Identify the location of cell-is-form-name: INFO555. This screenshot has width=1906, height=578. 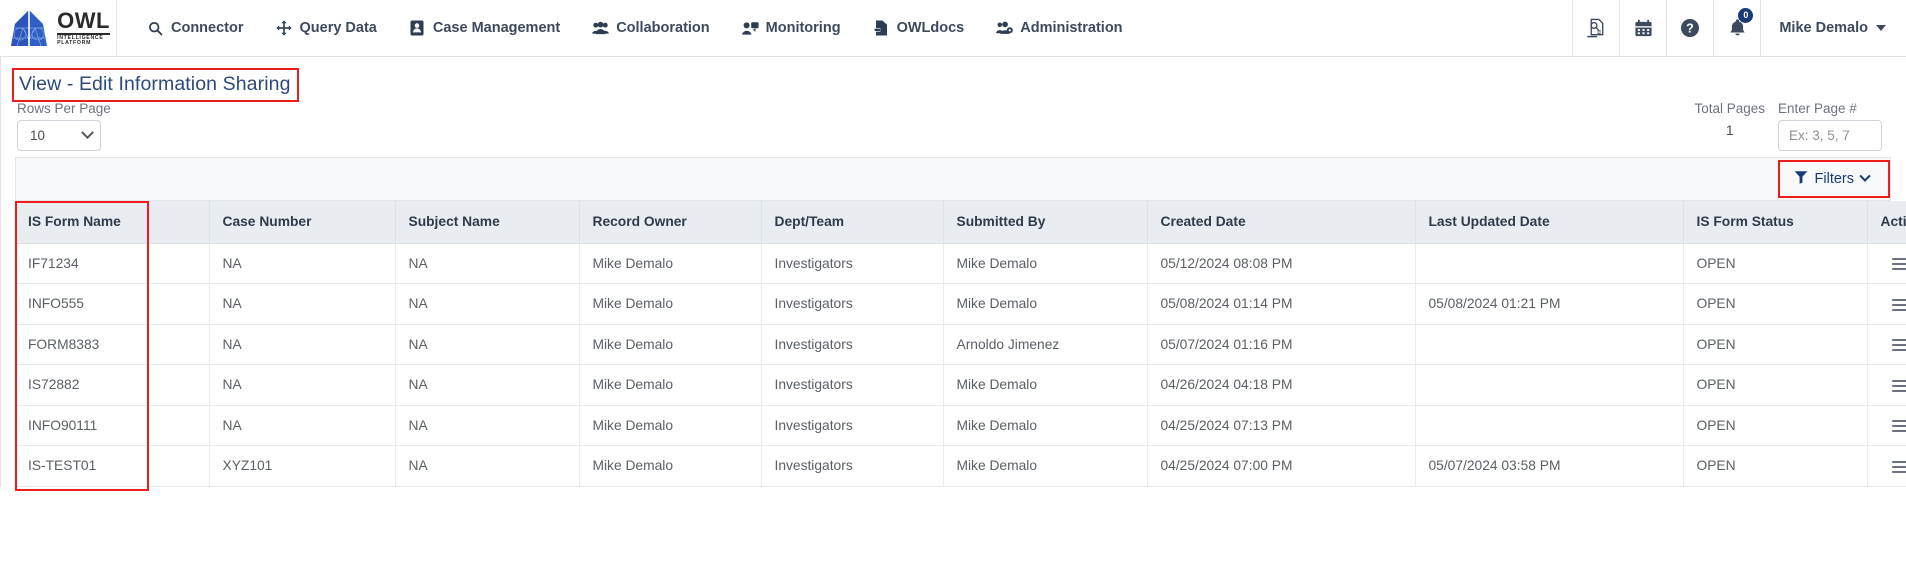
(112, 304).